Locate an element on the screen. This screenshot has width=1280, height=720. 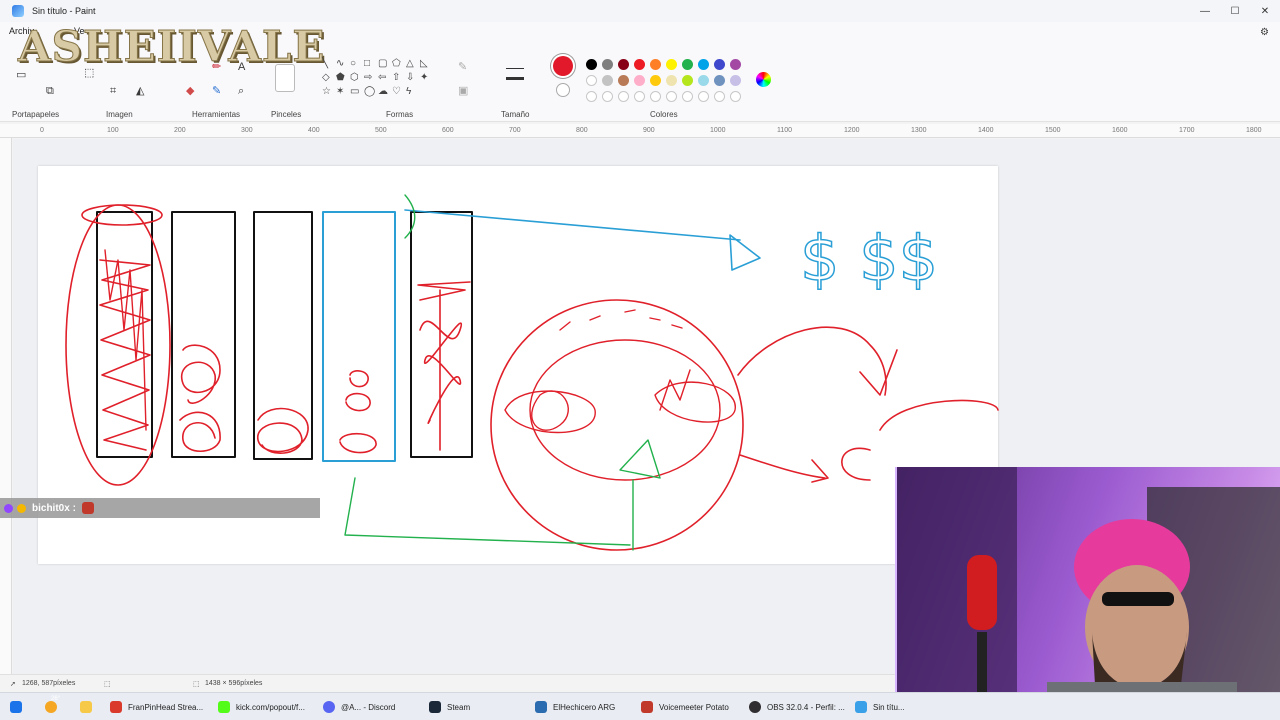
diamond-shape-icon: ◇ is located at coordinates (329, 79).